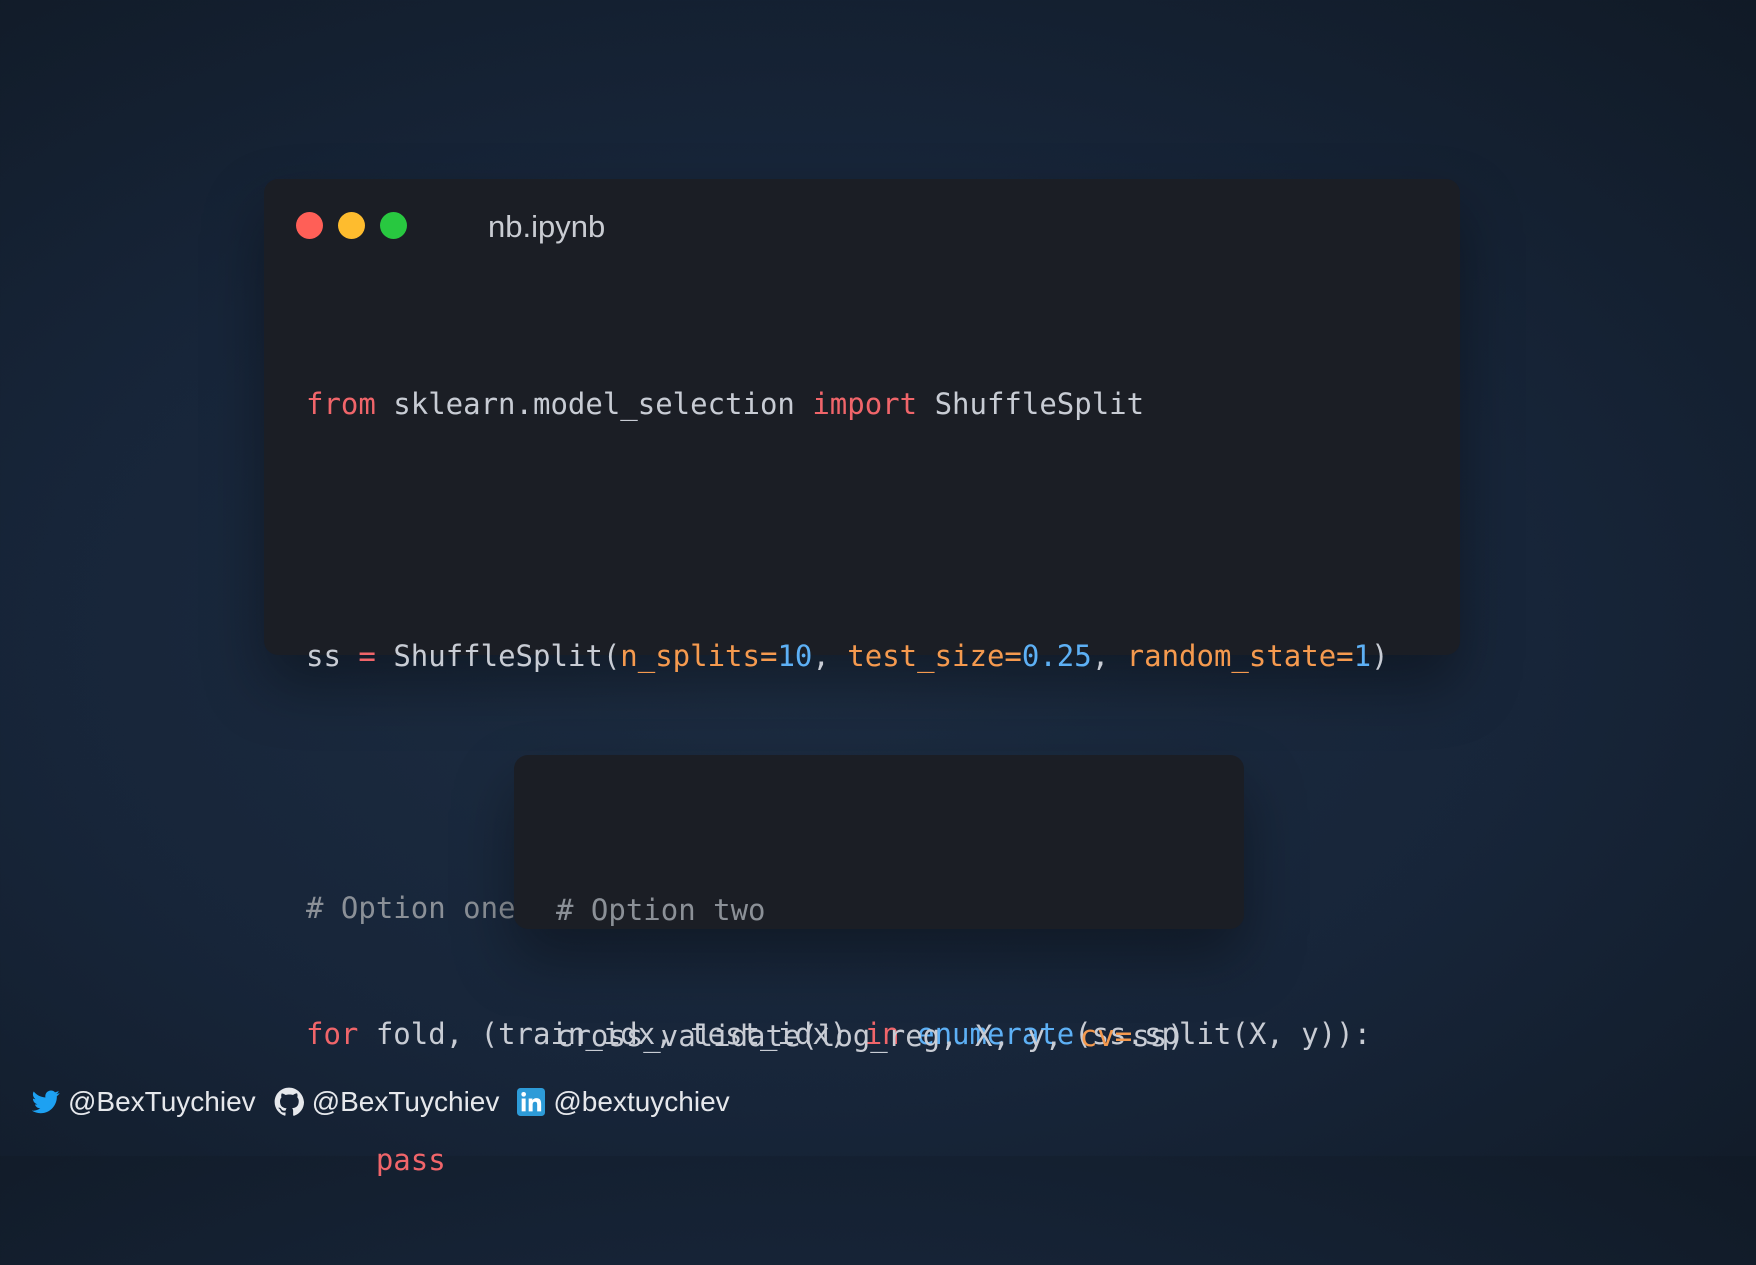 Image resolution: width=1756 pixels, height=1265 pixels. I want to click on code-line-cross-validate: cross_validate(log_reg, X, y, cv=ss), so click(870, 1036).